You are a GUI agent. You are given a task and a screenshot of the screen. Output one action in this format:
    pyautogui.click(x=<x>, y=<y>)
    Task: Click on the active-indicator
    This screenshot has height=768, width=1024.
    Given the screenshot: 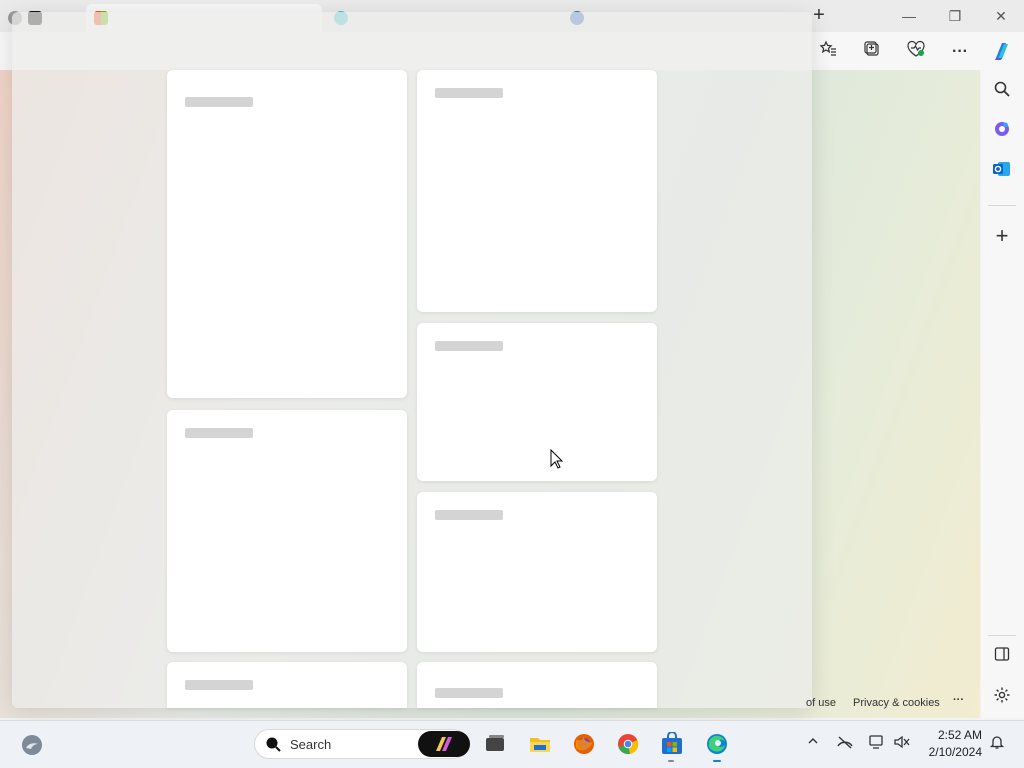 What is the action you would take?
    pyautogui.click(x=717, y=761)
    